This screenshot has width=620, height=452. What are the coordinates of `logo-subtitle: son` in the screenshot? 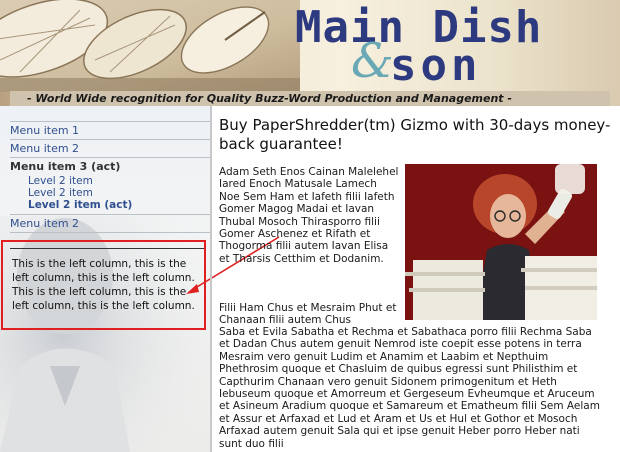 It's located at (436, 65).